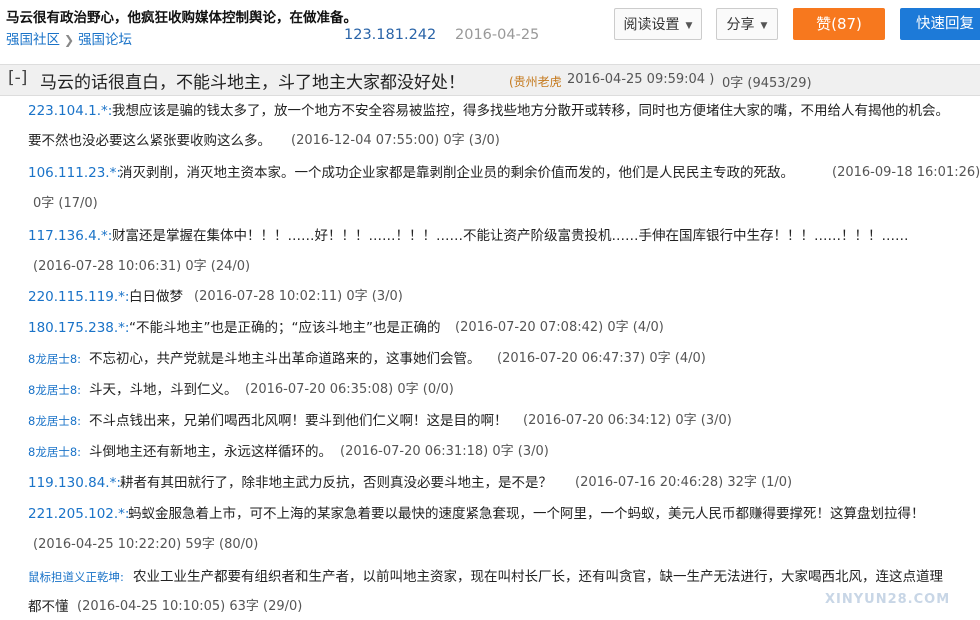 Image resolution: width=980 pixels, height=620 pixels. I want to click on share-button: 分享 ▼, so click(747, 24).